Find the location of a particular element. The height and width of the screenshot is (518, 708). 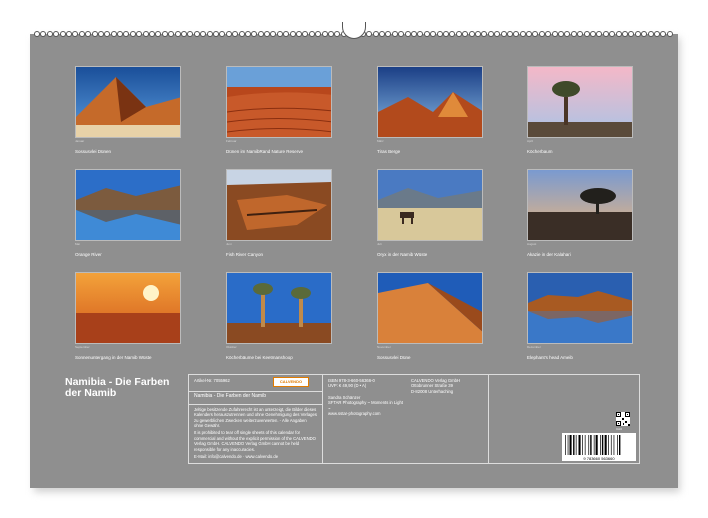

photo-tiras-mountains is located at coordinates (430, 102).